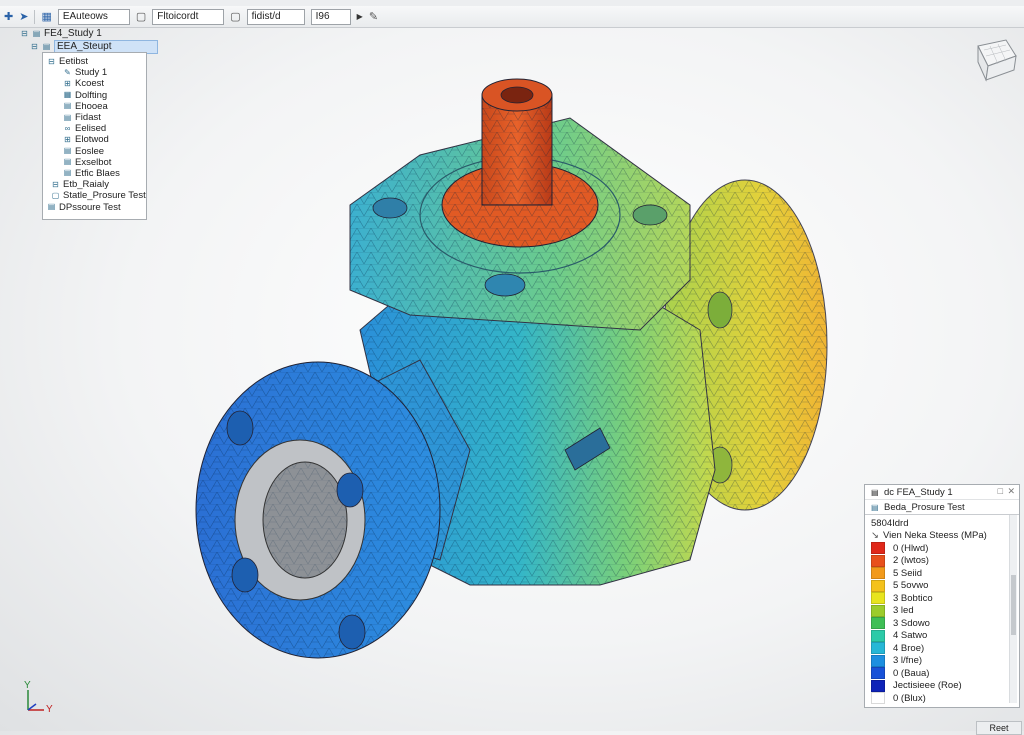 The height and width of the screenshot is (735, 1024). What do you see at coordinates (999, 728) in the screenshot?
I see `status-button: Reet` at bounding box center [999, 728].